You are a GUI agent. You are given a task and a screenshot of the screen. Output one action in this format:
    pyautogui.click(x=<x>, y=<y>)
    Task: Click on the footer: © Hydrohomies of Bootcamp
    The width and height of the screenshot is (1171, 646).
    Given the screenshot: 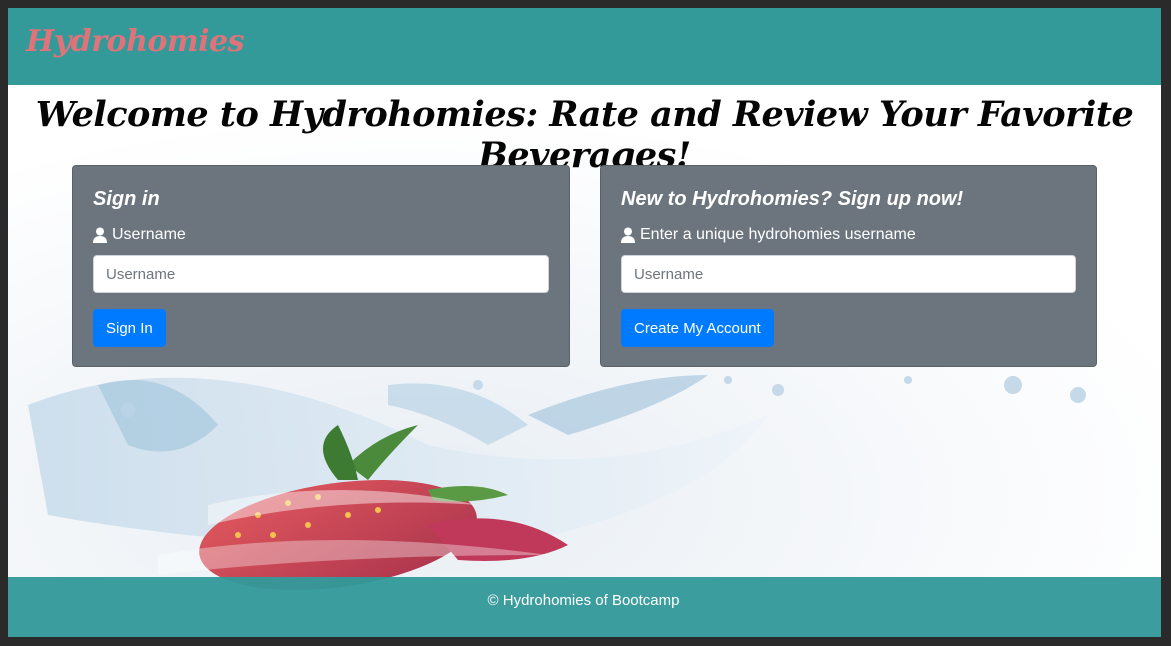 What is the action you would take?
    pyautogui.click(x=584, y=607)
    